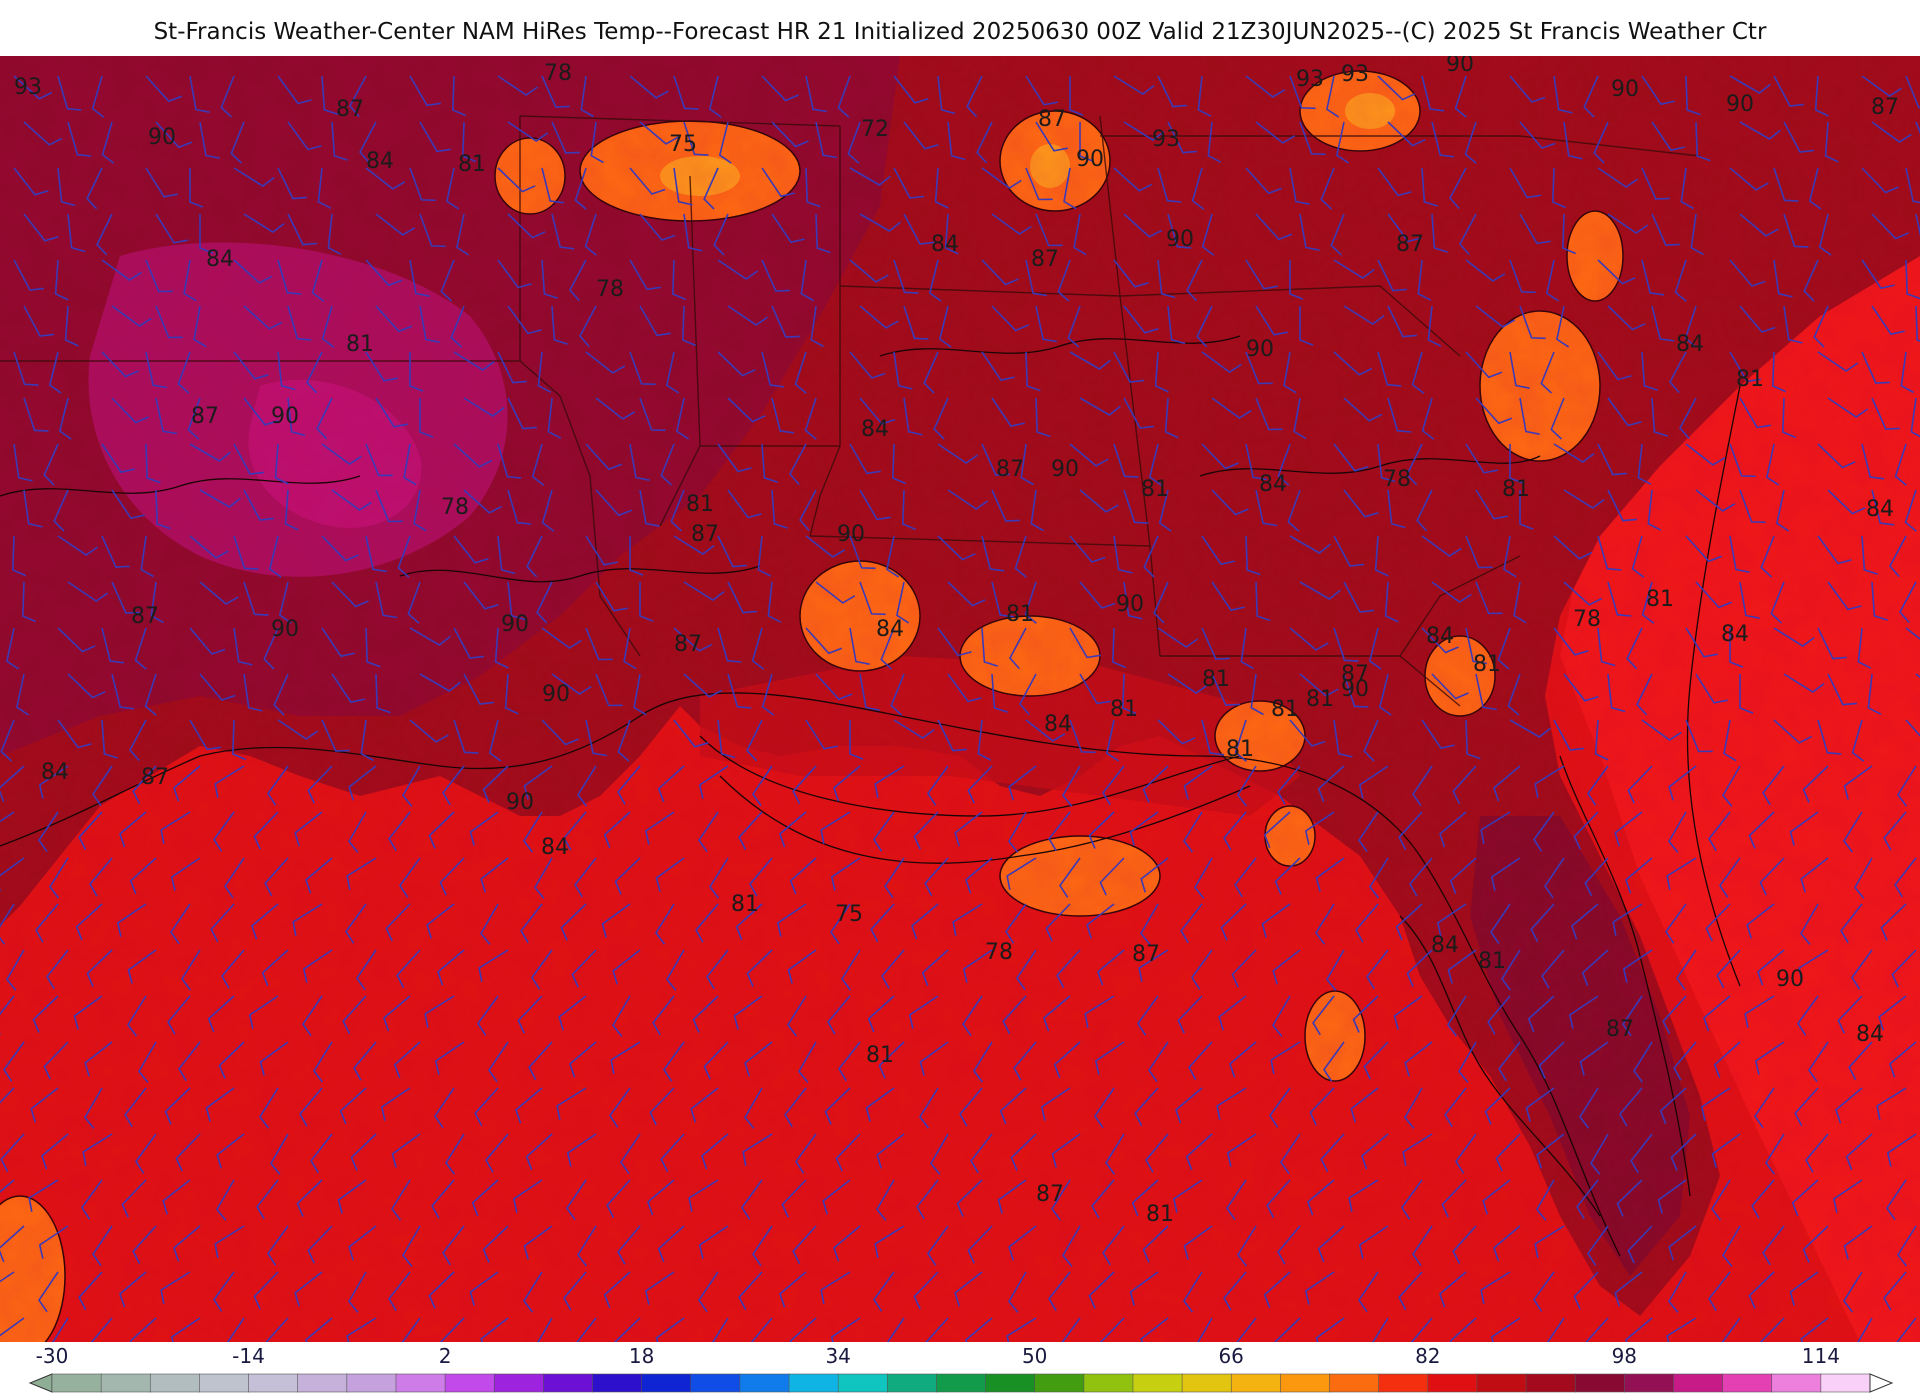  What do you see at coordinates (1231, 1356) in the screenshot?
I see `colorbar-tick-label: 66` at bounding box center [1231, 1356].